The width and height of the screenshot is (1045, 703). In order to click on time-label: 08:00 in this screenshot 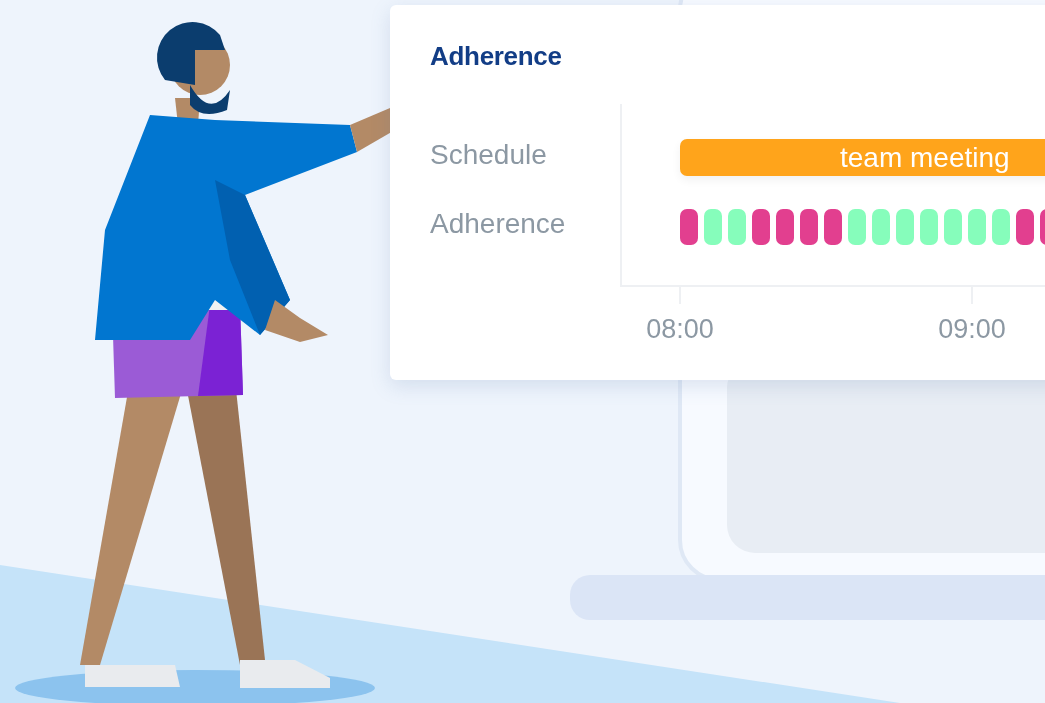, I will do `click(680, 329)`.